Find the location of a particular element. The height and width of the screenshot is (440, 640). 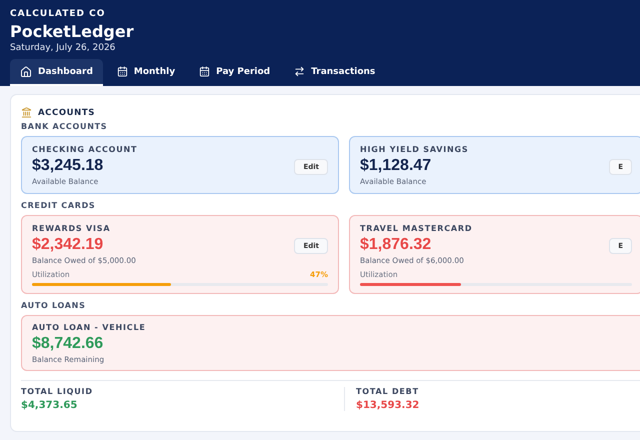

account-name: TRAVEL MASTERCARD is located at coordinates (417, 228).